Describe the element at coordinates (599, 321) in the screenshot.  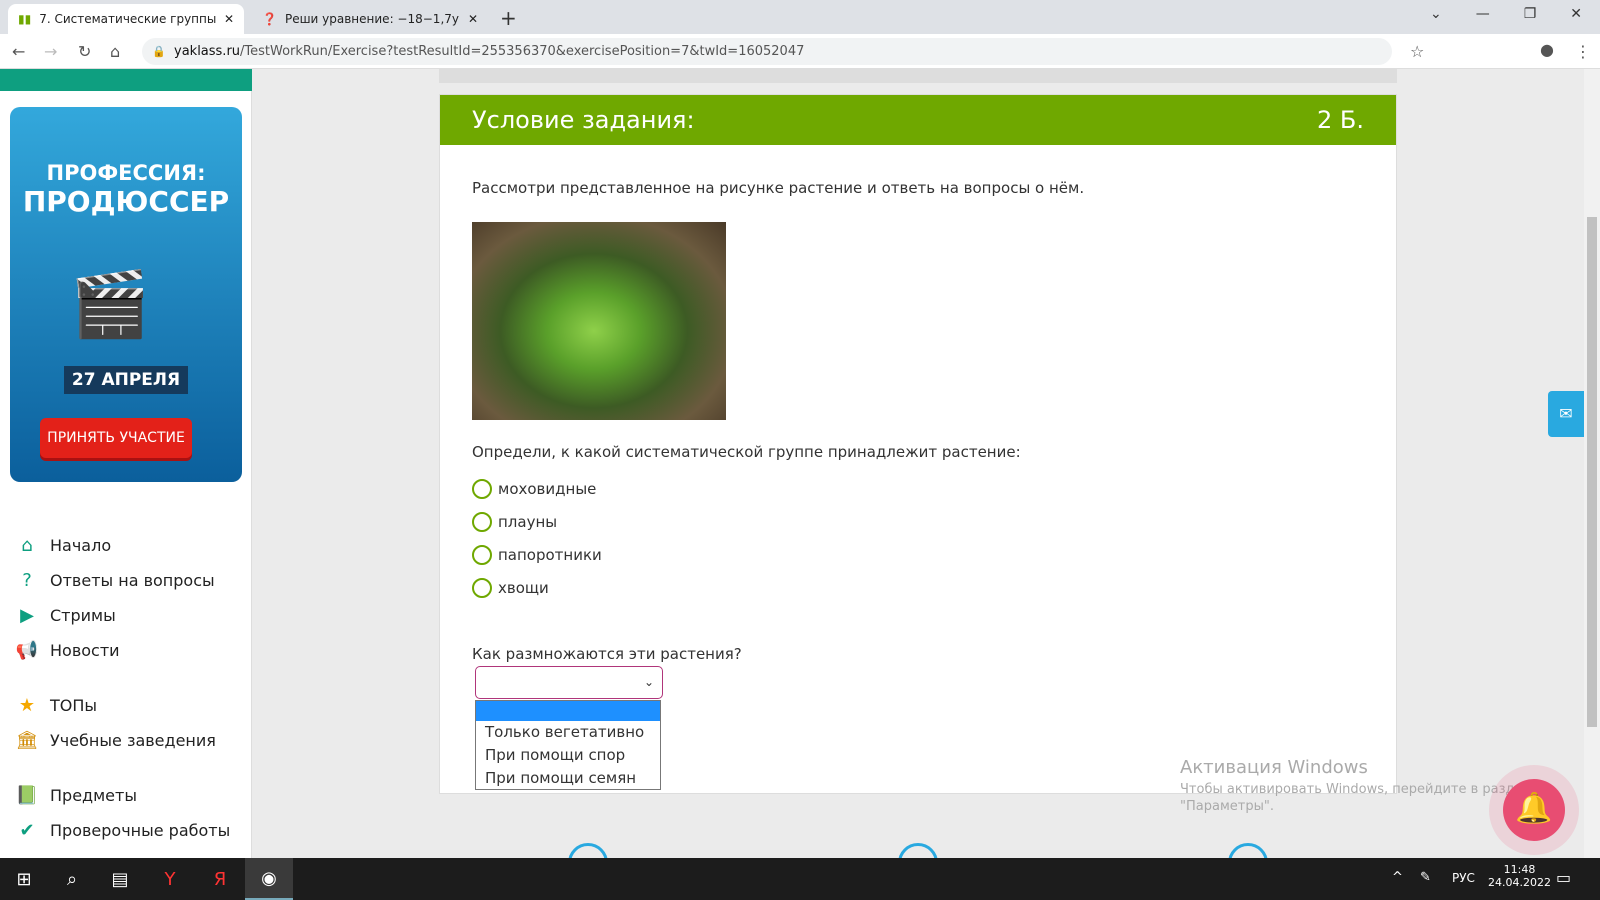
I see `plant-image` at that location.